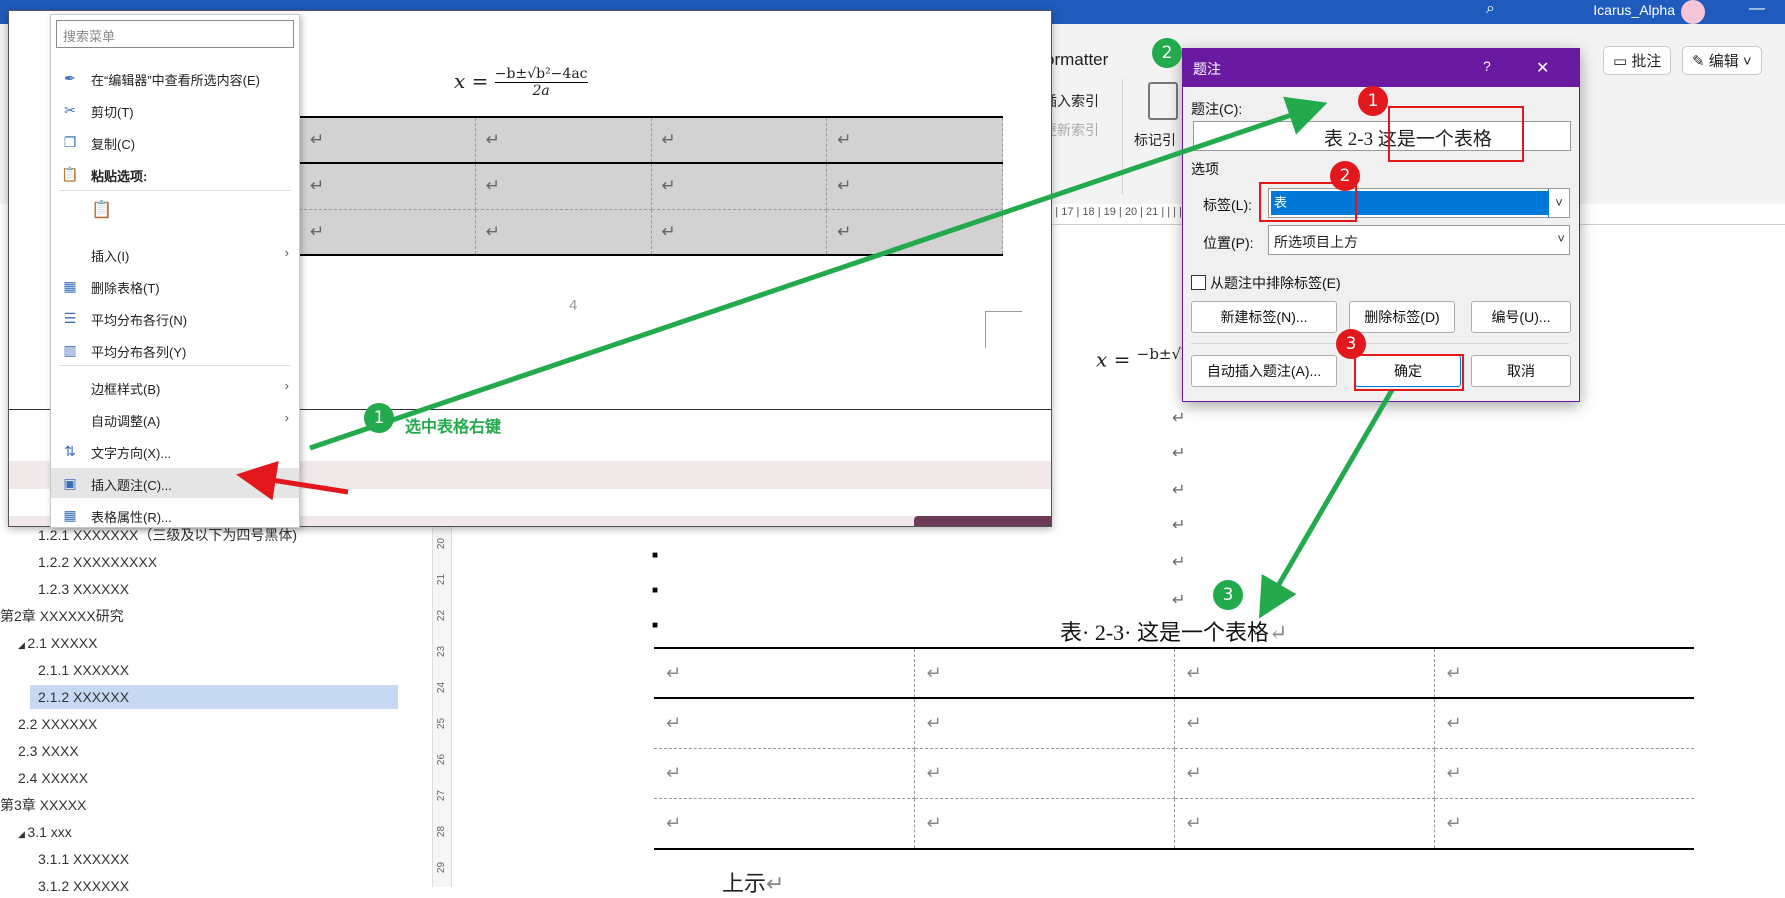  I want to click on step-badge-1-green: 1, so click(379, 418).